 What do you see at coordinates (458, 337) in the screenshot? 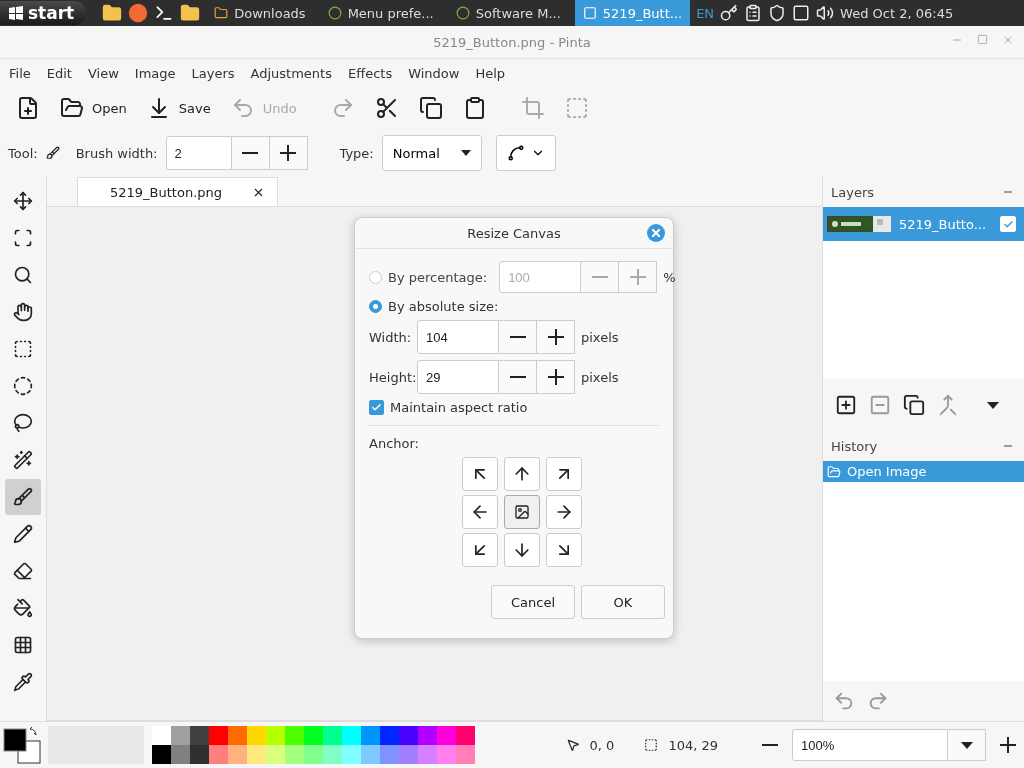
I see `width-field: 104` at bounding box center [458, 337].